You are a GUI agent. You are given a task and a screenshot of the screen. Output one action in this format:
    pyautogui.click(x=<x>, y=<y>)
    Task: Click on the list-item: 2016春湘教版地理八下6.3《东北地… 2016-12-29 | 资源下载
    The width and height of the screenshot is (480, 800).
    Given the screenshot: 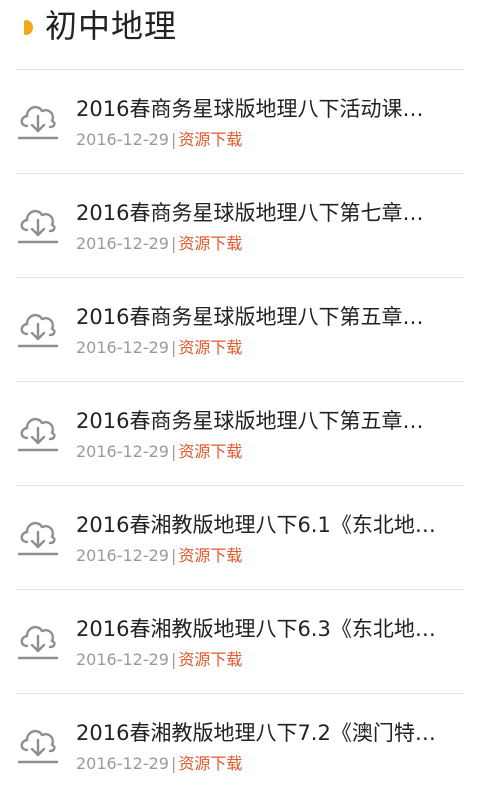 What is the action you would take?
    pyautogui.click(x=240, y=642)
    